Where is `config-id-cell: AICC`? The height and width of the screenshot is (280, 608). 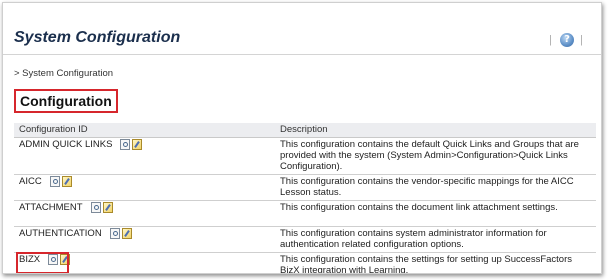 config-id-cell: AICC is located at coordinates (144, 187).